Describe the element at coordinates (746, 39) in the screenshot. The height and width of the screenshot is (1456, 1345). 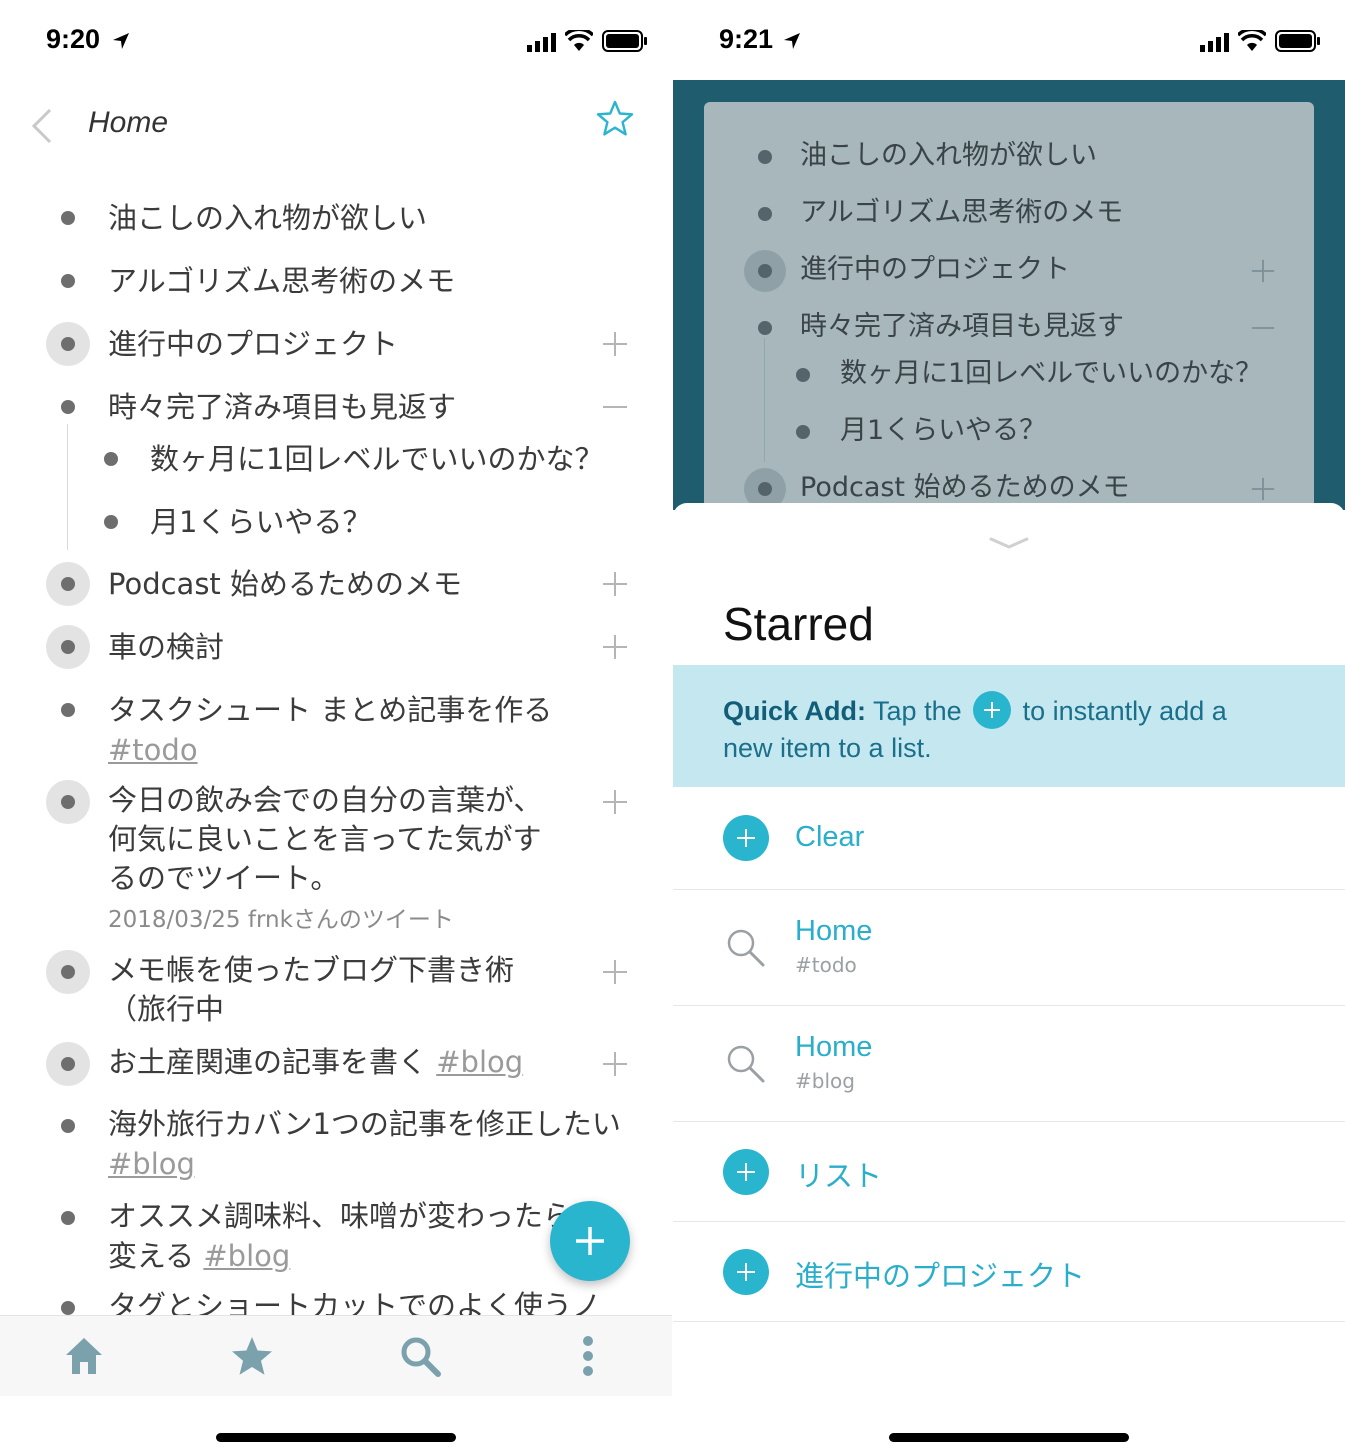
I see `status-time: 9:21` at that location.